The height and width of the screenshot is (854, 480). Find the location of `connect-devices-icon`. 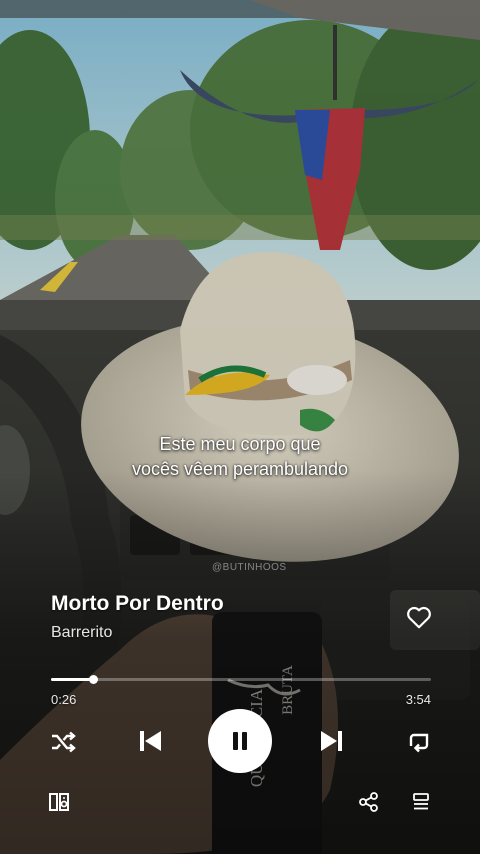

connect-devices-icon is located at coordinates (59, 802).